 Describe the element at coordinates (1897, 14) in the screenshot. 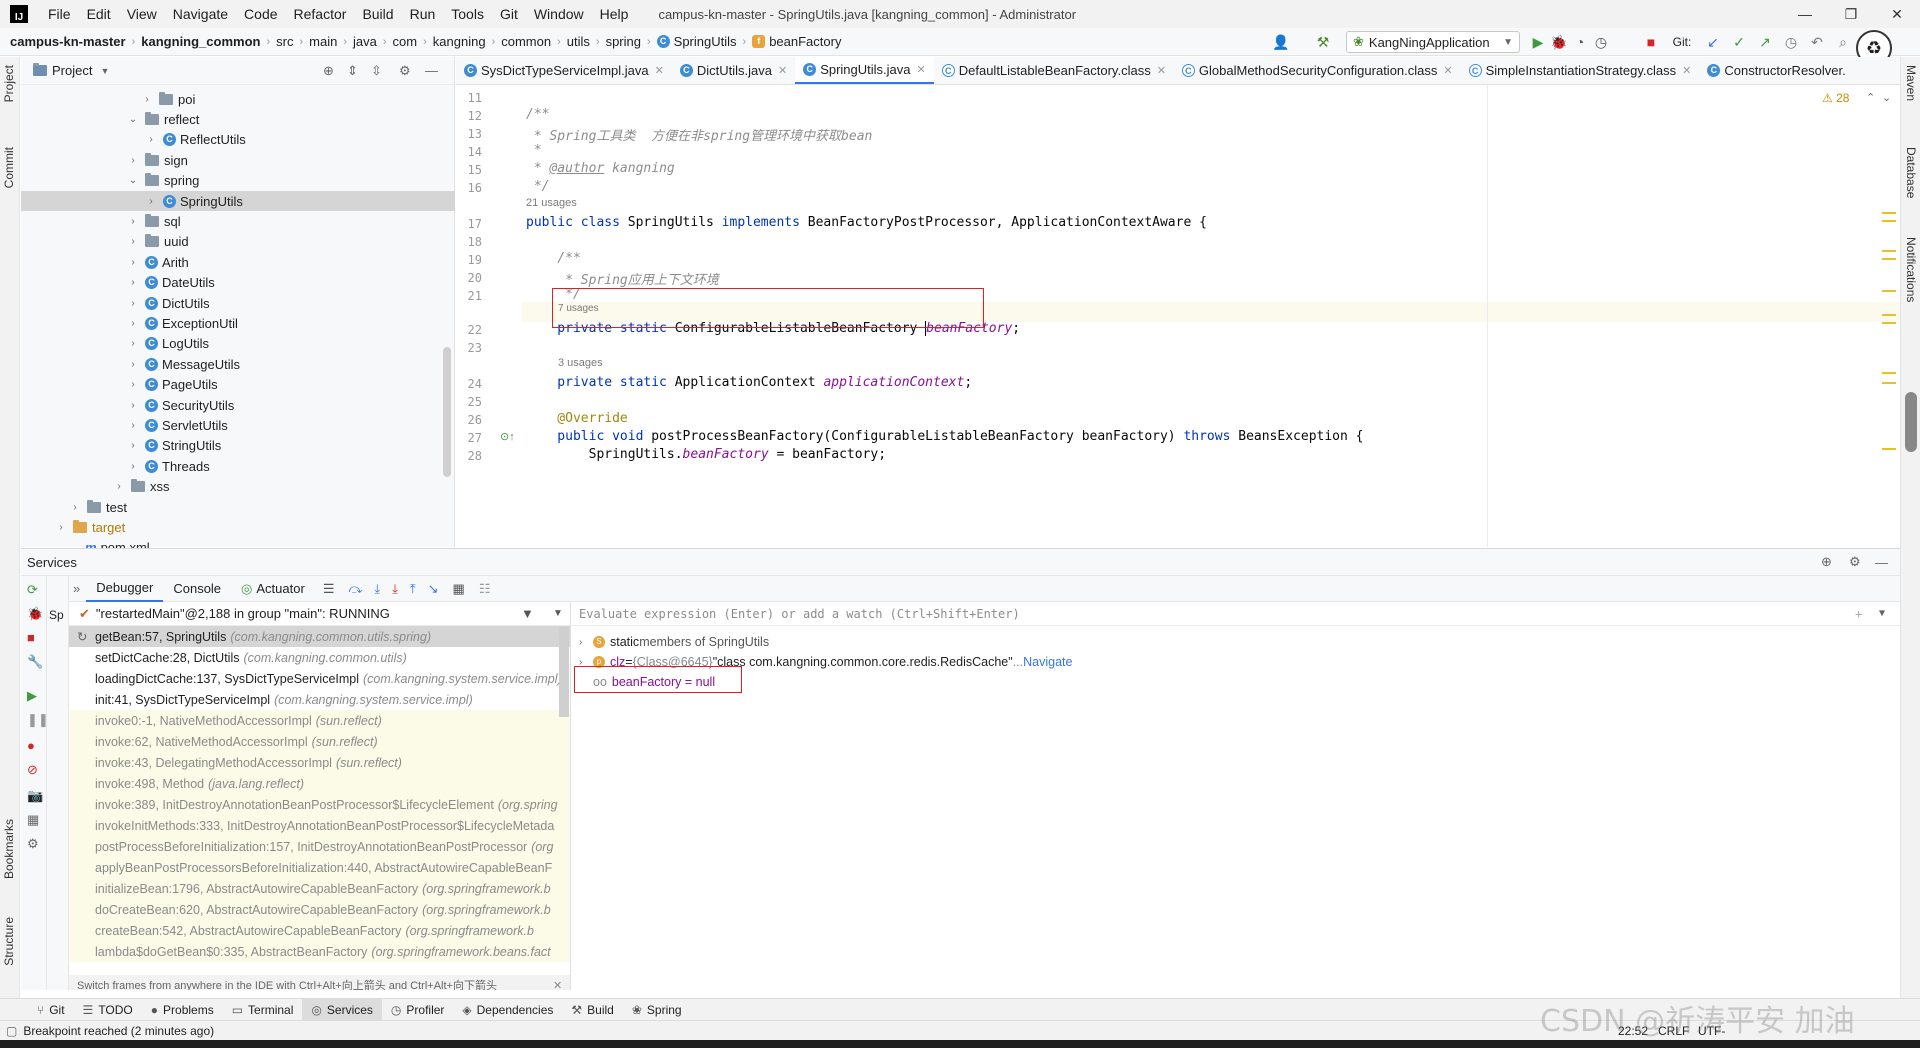

I see `close-icon: ✕` at that location.